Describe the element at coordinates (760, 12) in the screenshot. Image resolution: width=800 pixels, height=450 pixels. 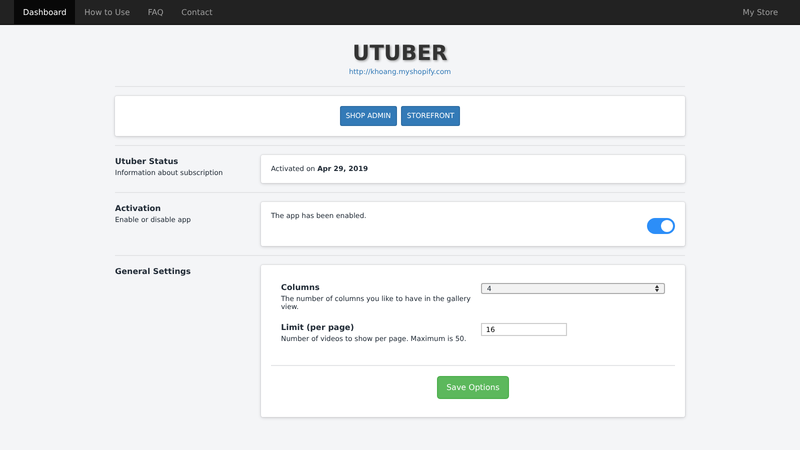
I see `store-link: My Store` at that location.